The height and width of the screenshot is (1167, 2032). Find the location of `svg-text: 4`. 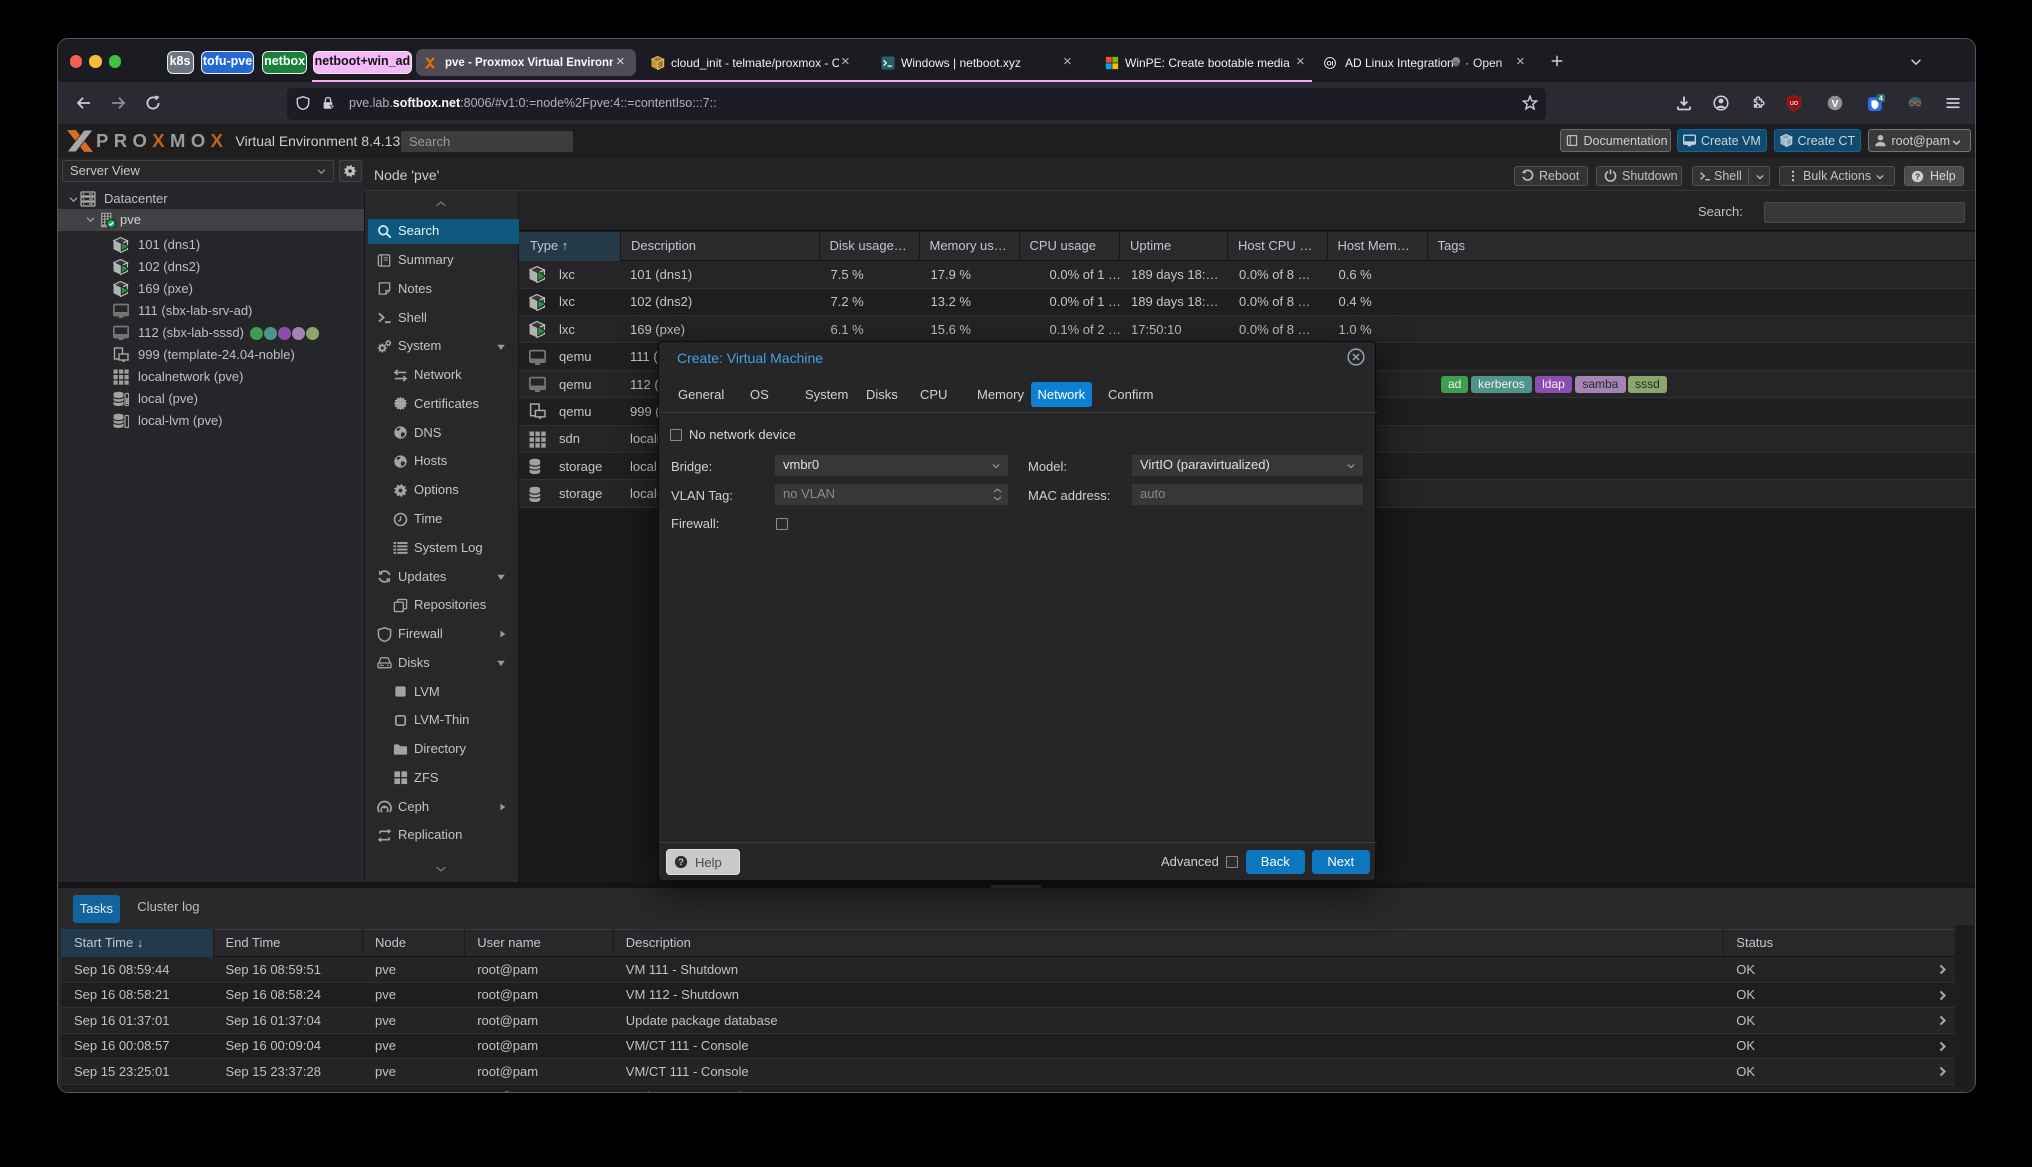

svg-text: 4 is located at coordinates (1881, 98).